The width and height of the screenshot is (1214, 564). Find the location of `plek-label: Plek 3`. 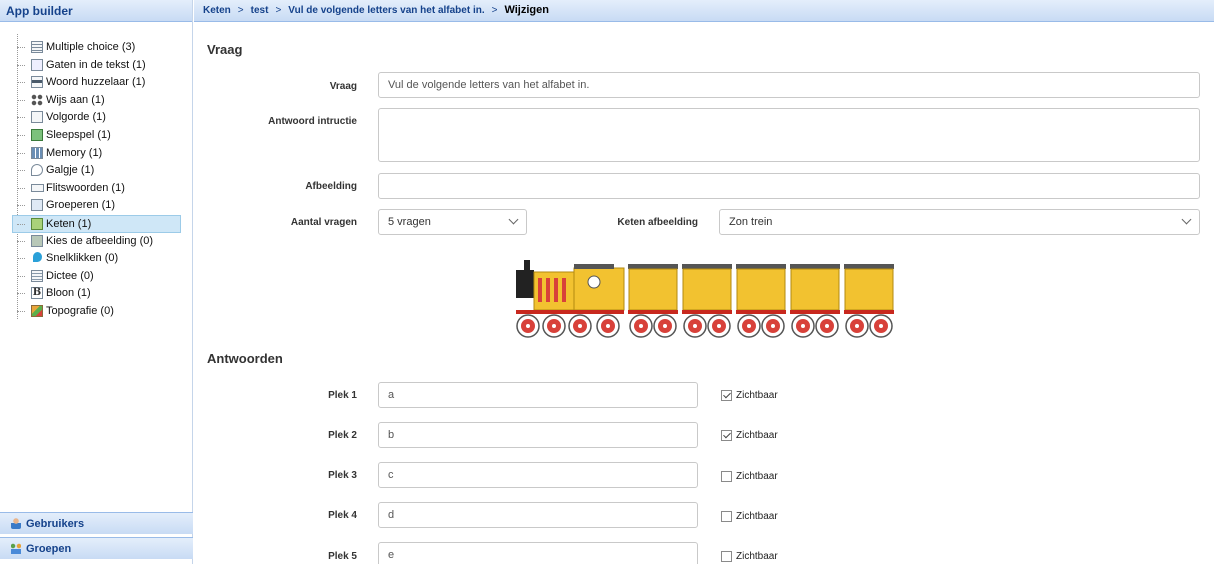

plek-label: Plek 3 is located at coordinates (342, 475).